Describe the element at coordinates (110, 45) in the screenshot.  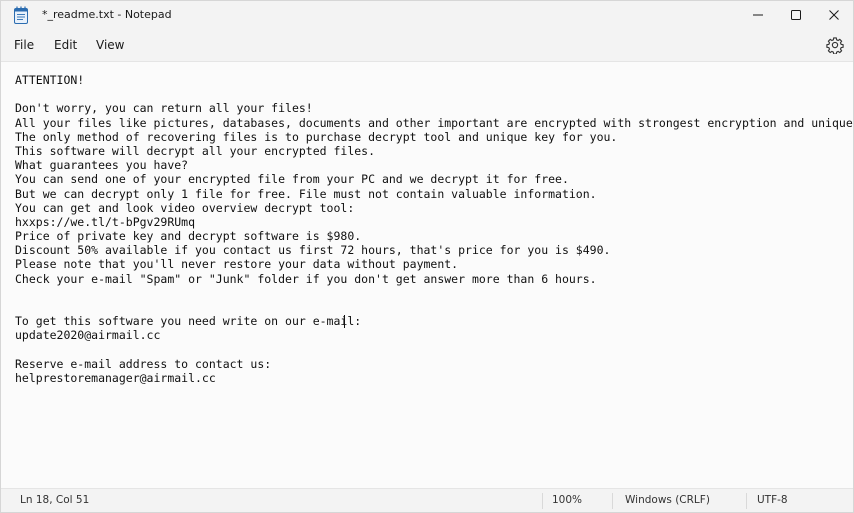
I see `menu-view: View` at that location.